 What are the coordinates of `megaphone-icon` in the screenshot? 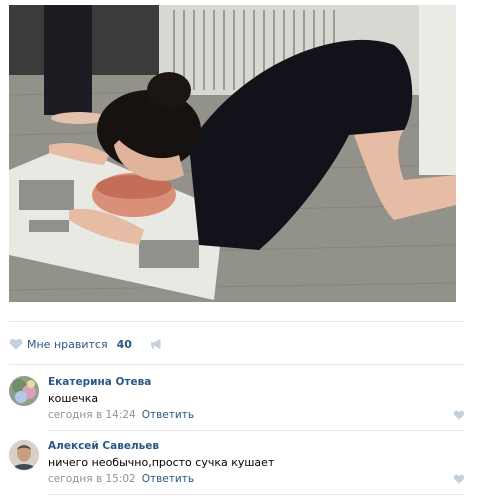 It's located at (157, 344).